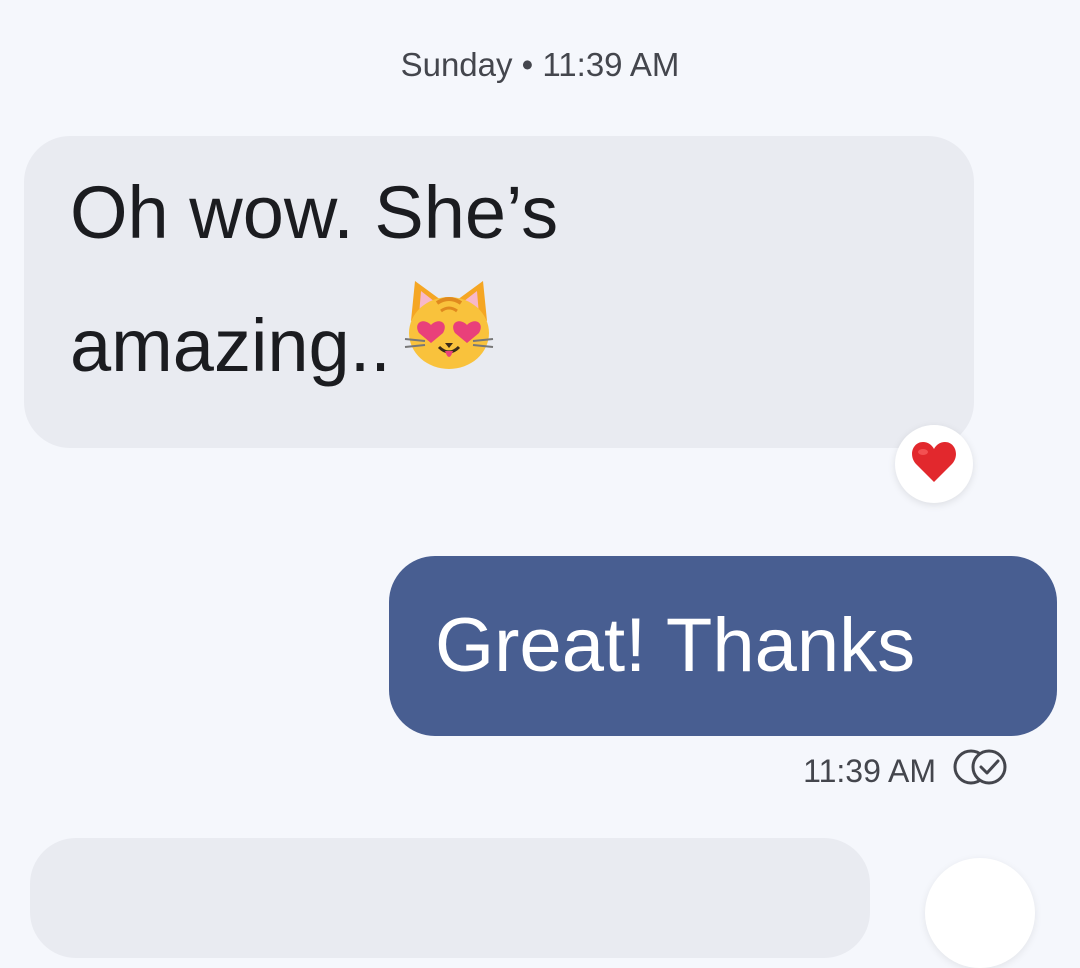 The image size is (1080, 968). I want to click on heart-eyes-cat-emoji-icon, so click(449, 345).